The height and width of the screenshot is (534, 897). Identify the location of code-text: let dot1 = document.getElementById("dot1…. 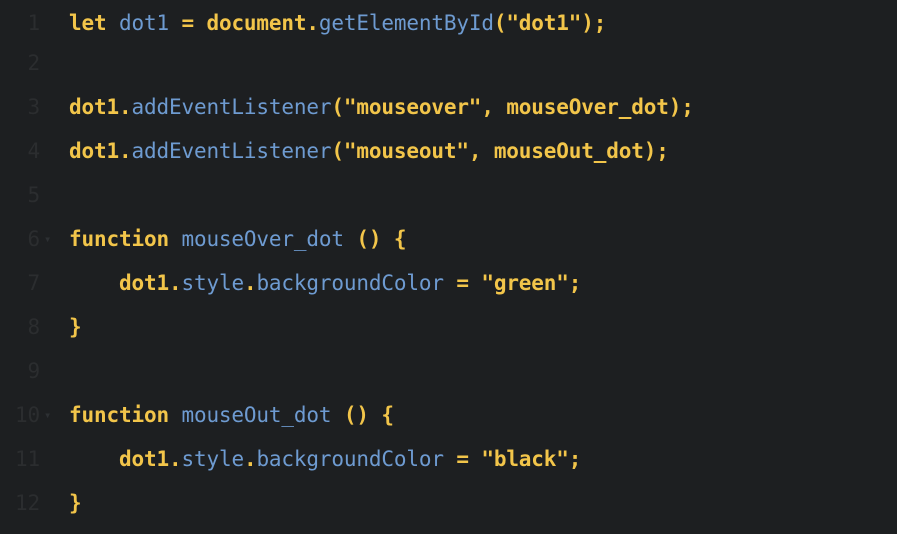
(337, 23).